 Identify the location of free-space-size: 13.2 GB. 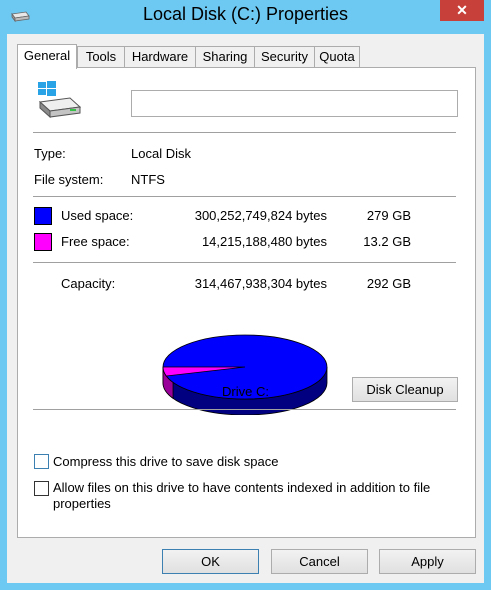
(387, 241).